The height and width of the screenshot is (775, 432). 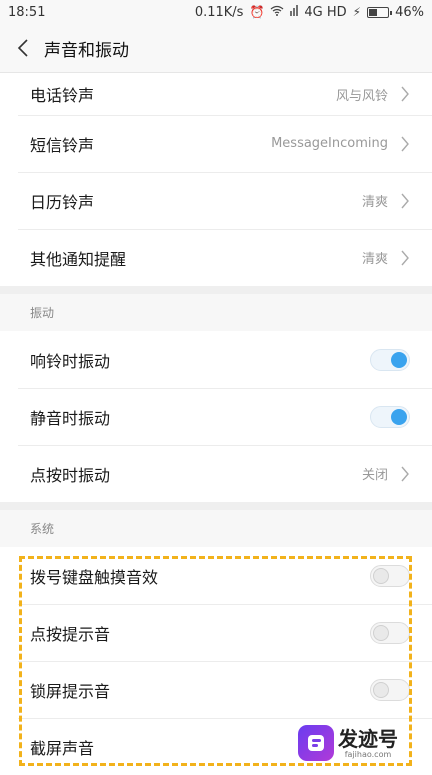 I want to click on row-value: 关闭, so click(x=374, y=475).